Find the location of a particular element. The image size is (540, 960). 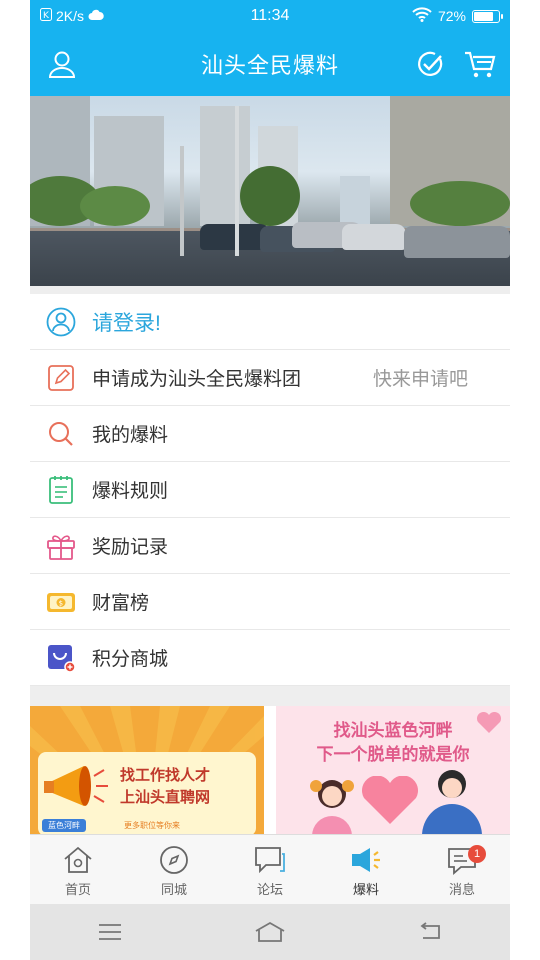

nav-forum: 论坛 is located at coordinates (270, 869).